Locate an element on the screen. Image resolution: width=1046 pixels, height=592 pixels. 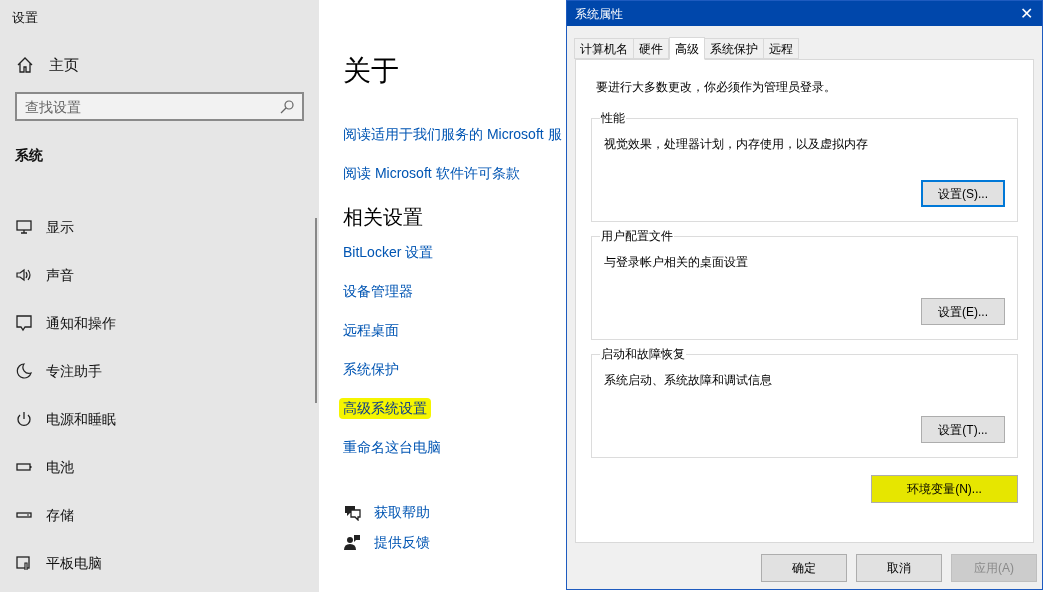
scrollbar is located at coordinates (316, 310).